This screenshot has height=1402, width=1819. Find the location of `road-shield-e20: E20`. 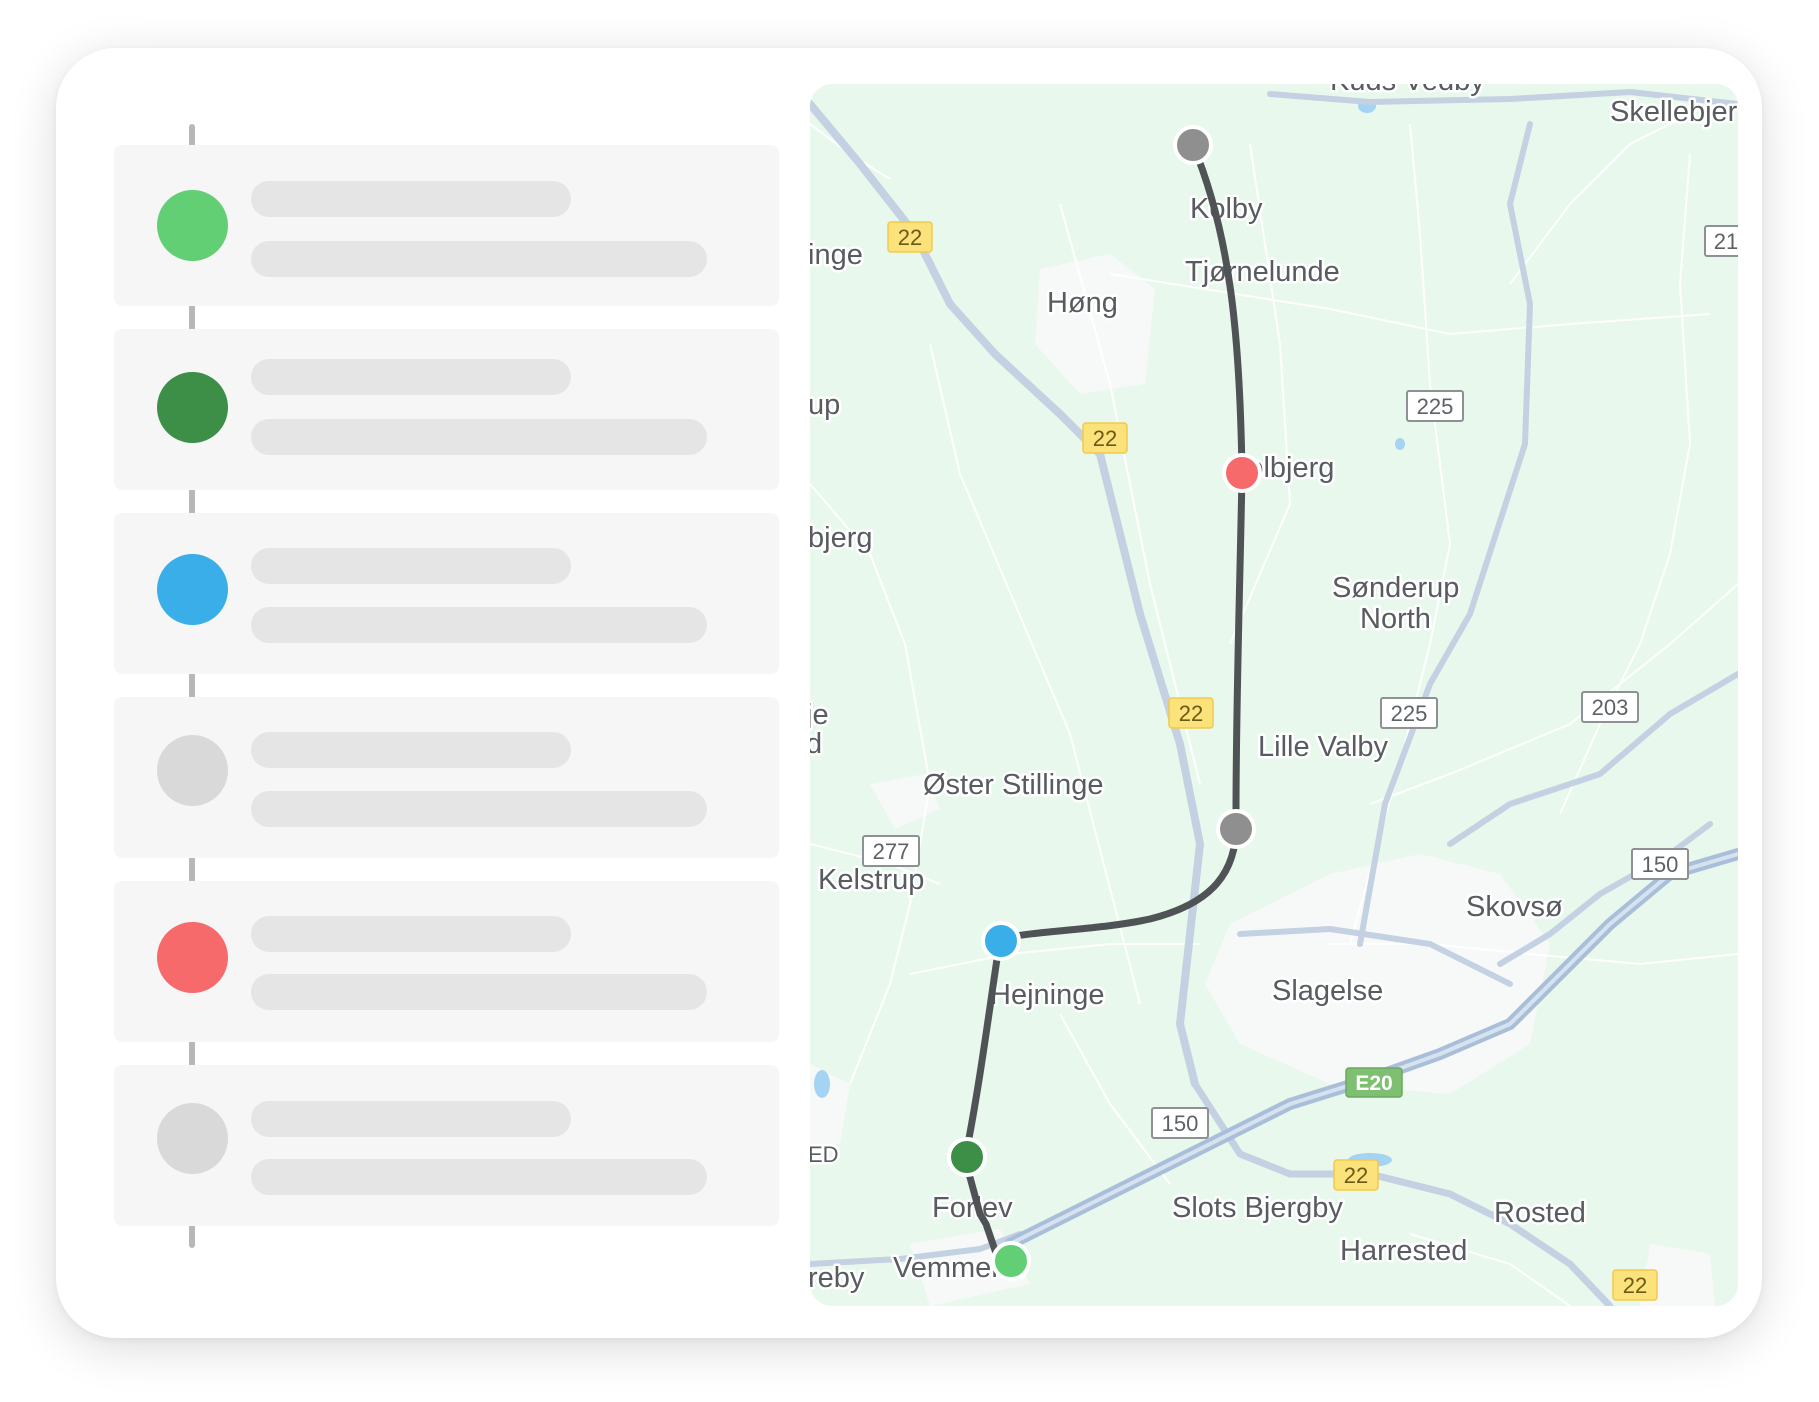

road-shield-e20: E20 is located at coordinates (1374, 1082).